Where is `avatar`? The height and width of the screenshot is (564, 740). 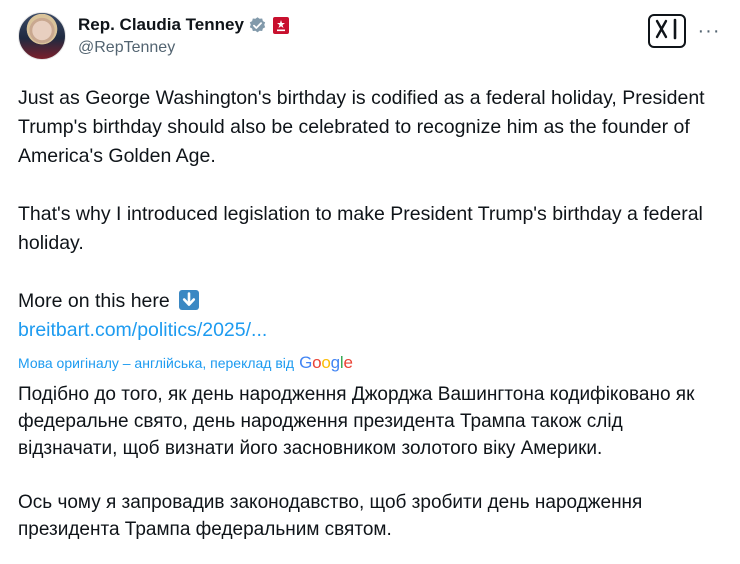
avatar is located at coordinates (42, 36).